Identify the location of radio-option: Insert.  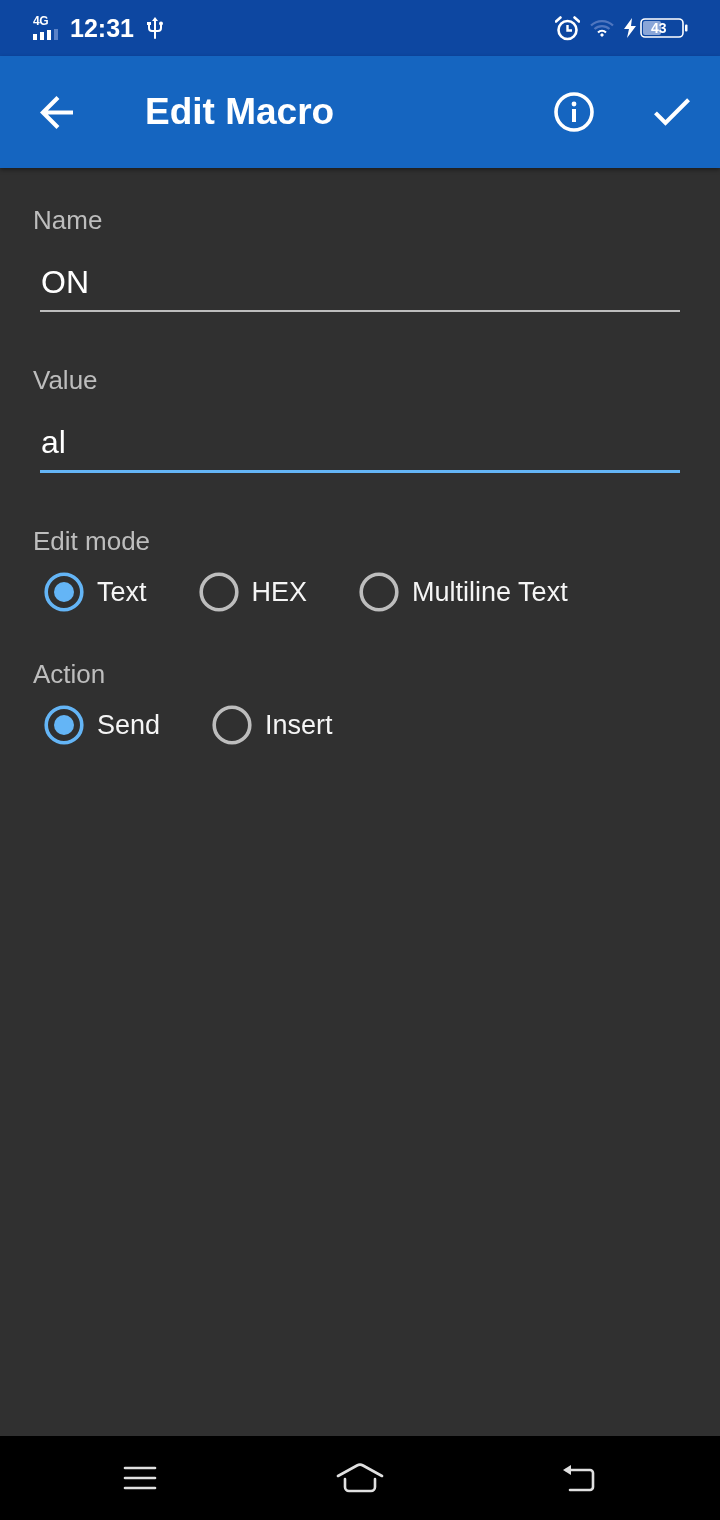
(272, 725).